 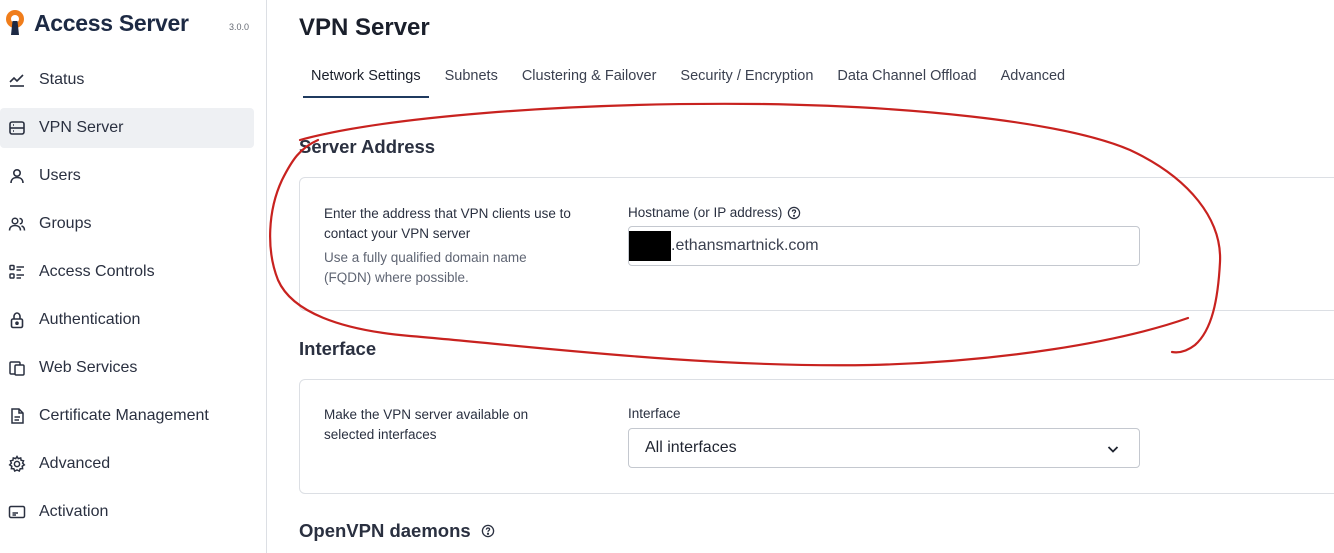 I want to click on document-icon, so click(x=17, y=416).